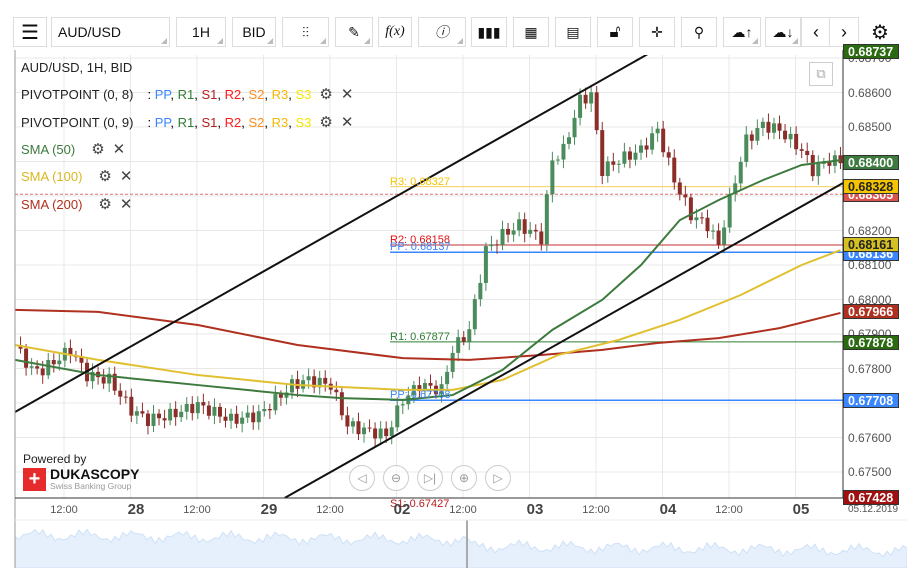  What do you see at coordinates (269, 509) in the screenshot?
I see `time-axis-day: 29` at bounding box center [269, 509].